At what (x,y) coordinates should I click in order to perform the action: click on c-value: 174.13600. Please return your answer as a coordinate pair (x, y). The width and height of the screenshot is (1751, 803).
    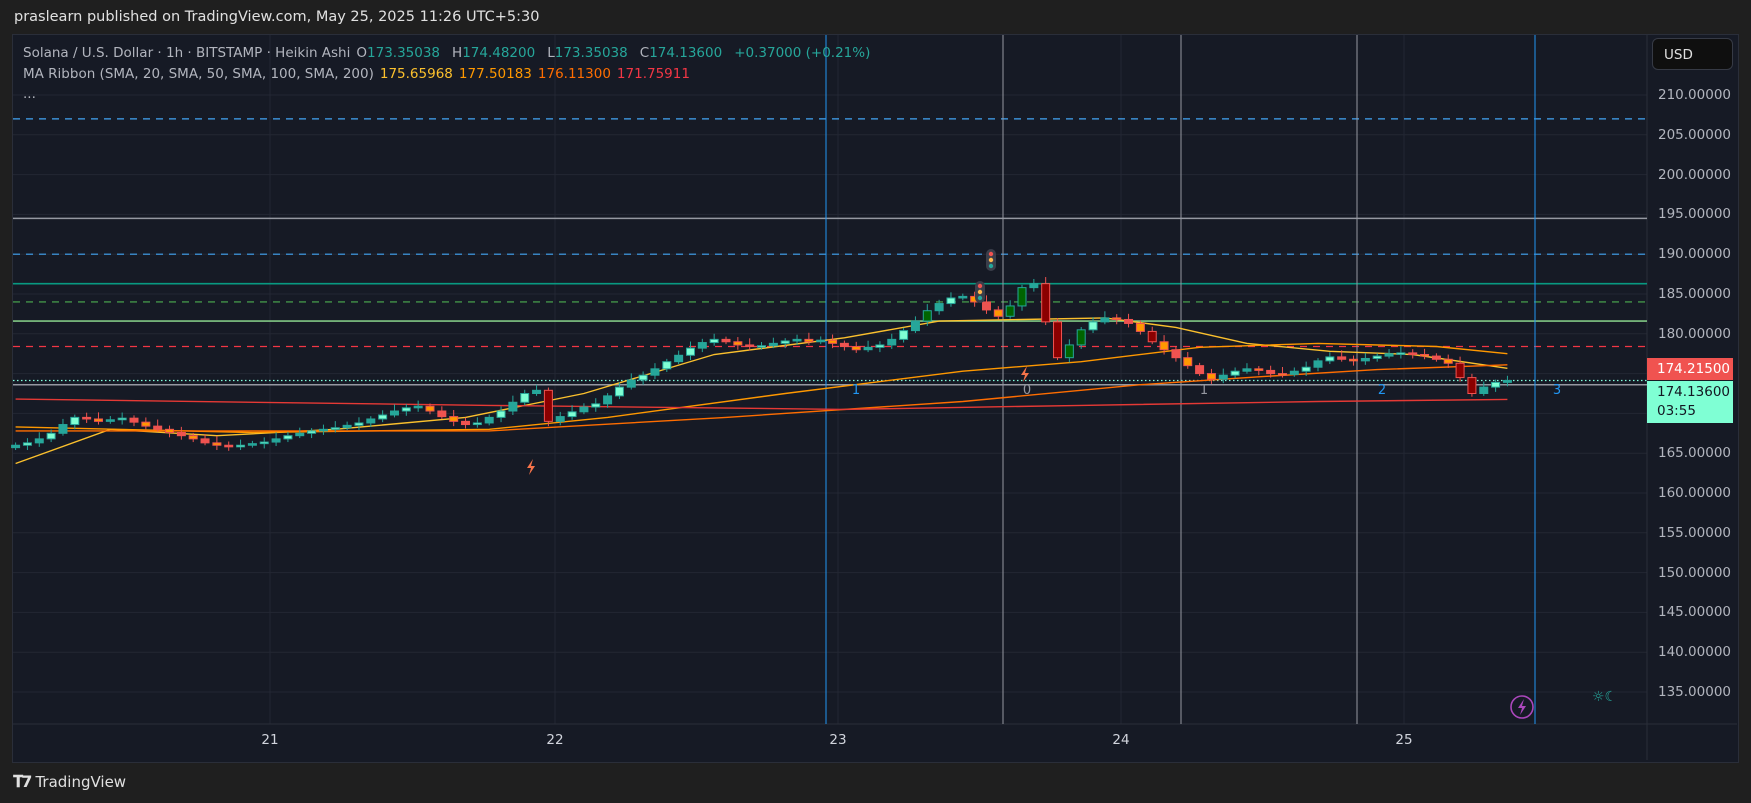
    Looking at the image, I should click on (686, 53).